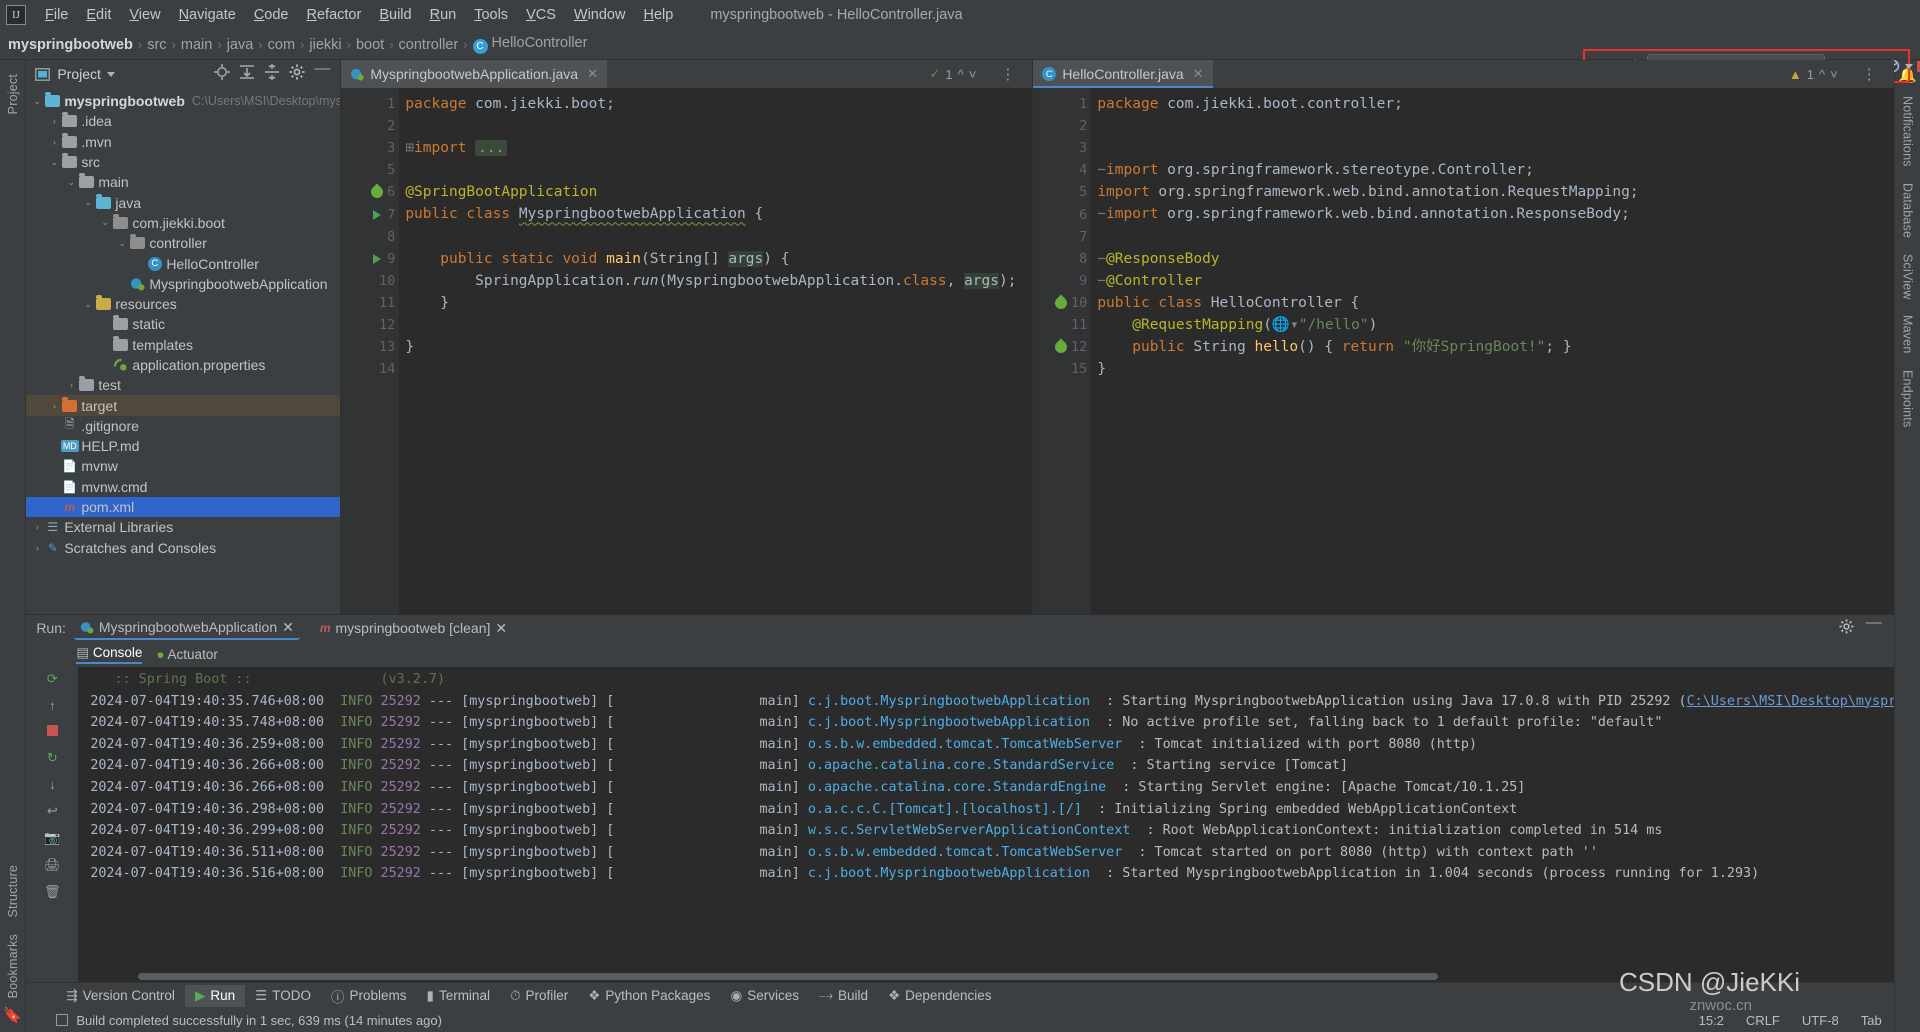 This screenshot has width=1920, height=1032. Describe the element at coordinates (474, 74) in the screenshot. I see `tab-myspringbootwebapplication: MyspringbootwebApplication.java ✕` at that location.